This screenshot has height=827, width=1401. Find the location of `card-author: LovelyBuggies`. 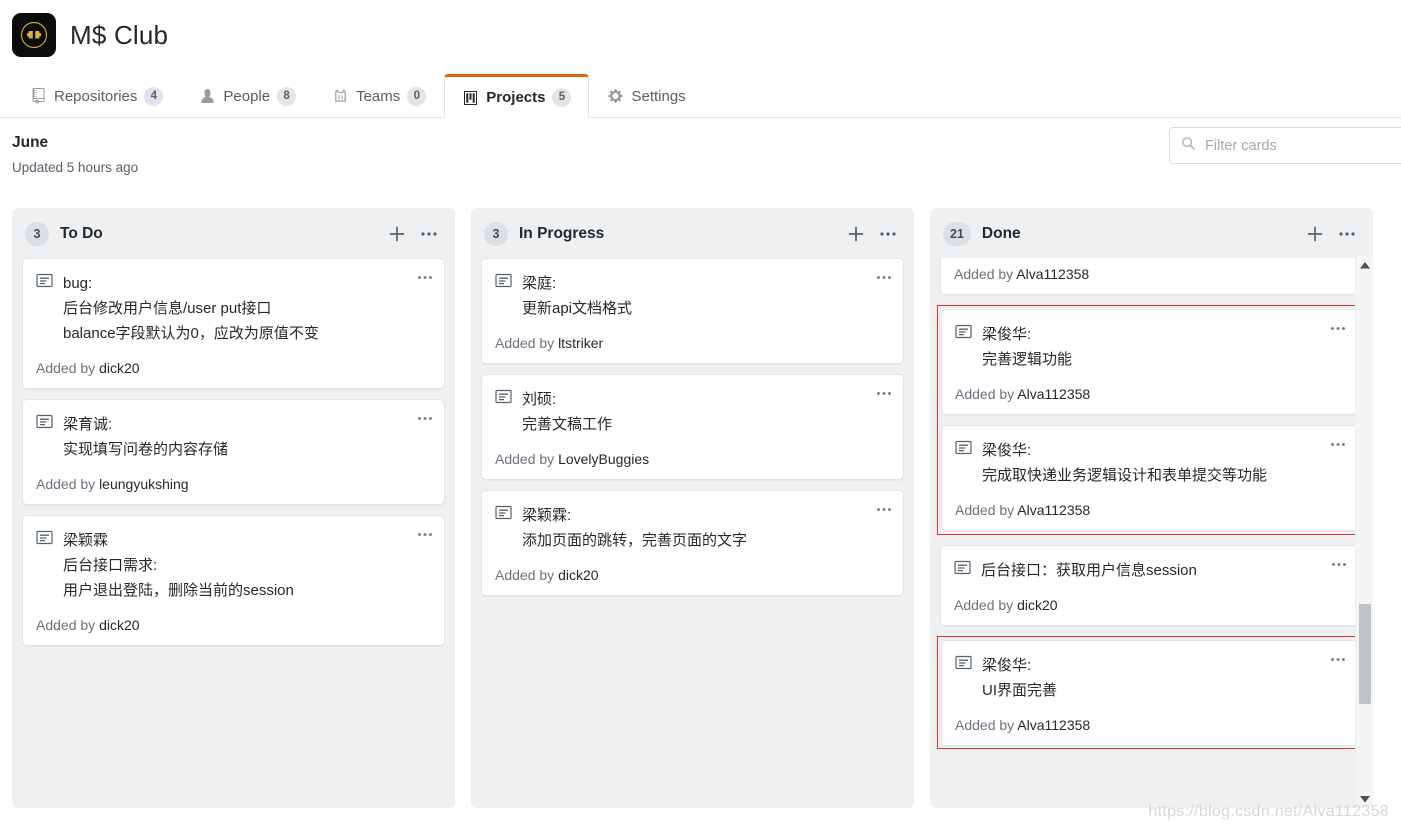

card-author: LovelyBuggies is located at coordinates (603, 459).